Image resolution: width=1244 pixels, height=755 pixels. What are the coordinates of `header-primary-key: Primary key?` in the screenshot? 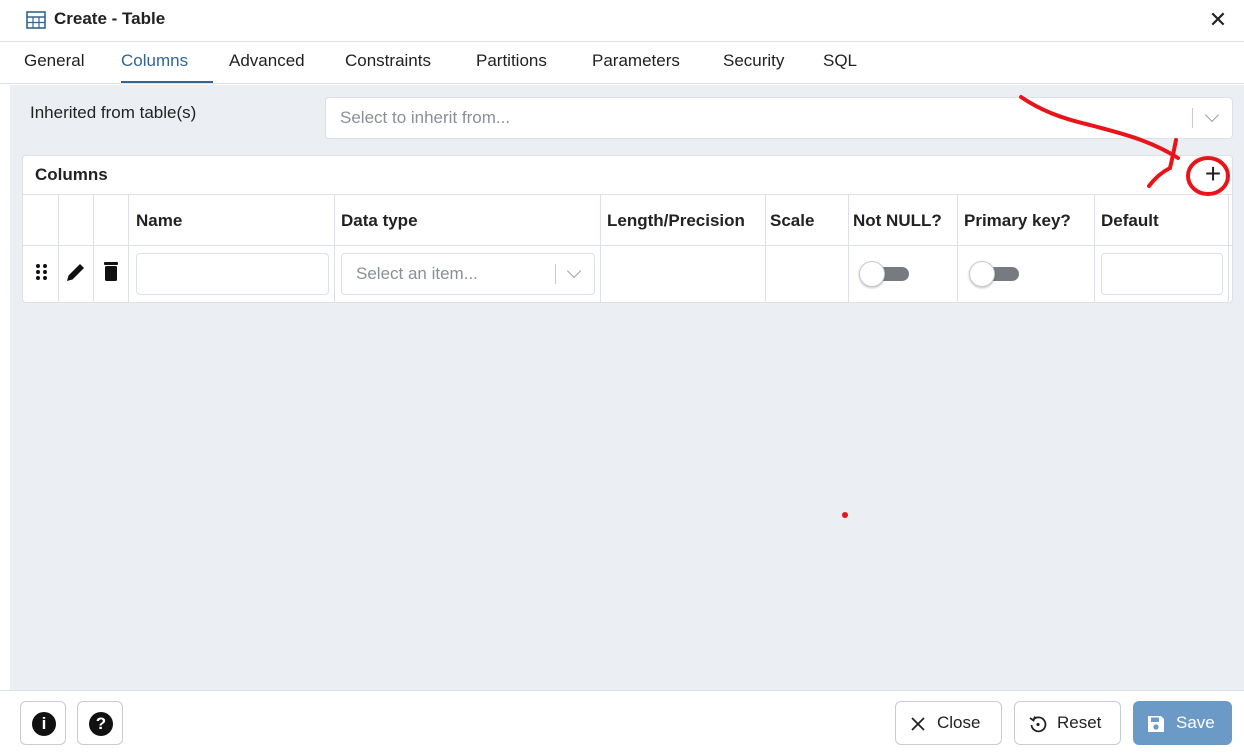 It's located at (1017, 220).